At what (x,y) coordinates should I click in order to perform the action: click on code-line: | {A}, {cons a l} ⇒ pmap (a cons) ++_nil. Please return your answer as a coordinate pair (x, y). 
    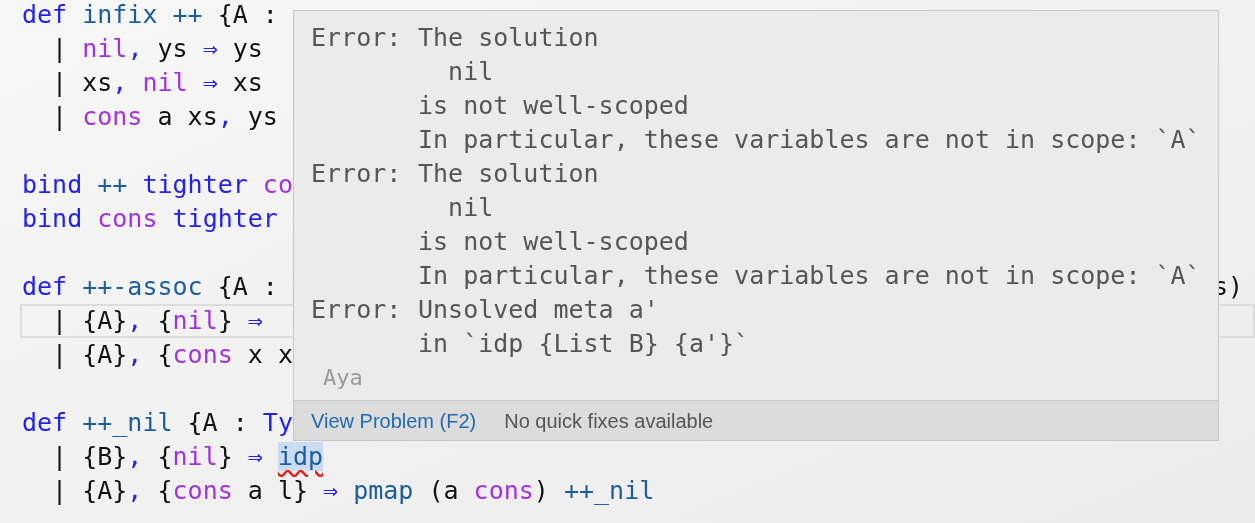
    Looking at the image, I should click on (353, 491).